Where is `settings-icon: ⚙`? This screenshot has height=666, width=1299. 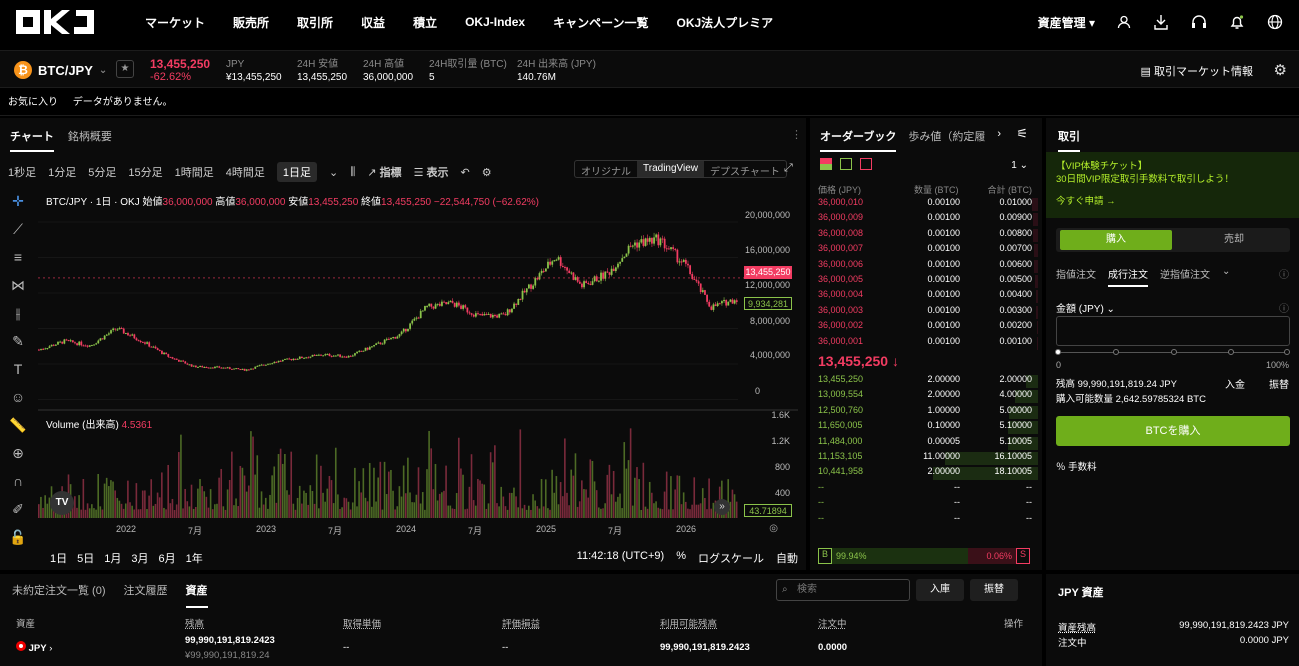
settings-icon: ⚙ is located at coordinates (487, 172).